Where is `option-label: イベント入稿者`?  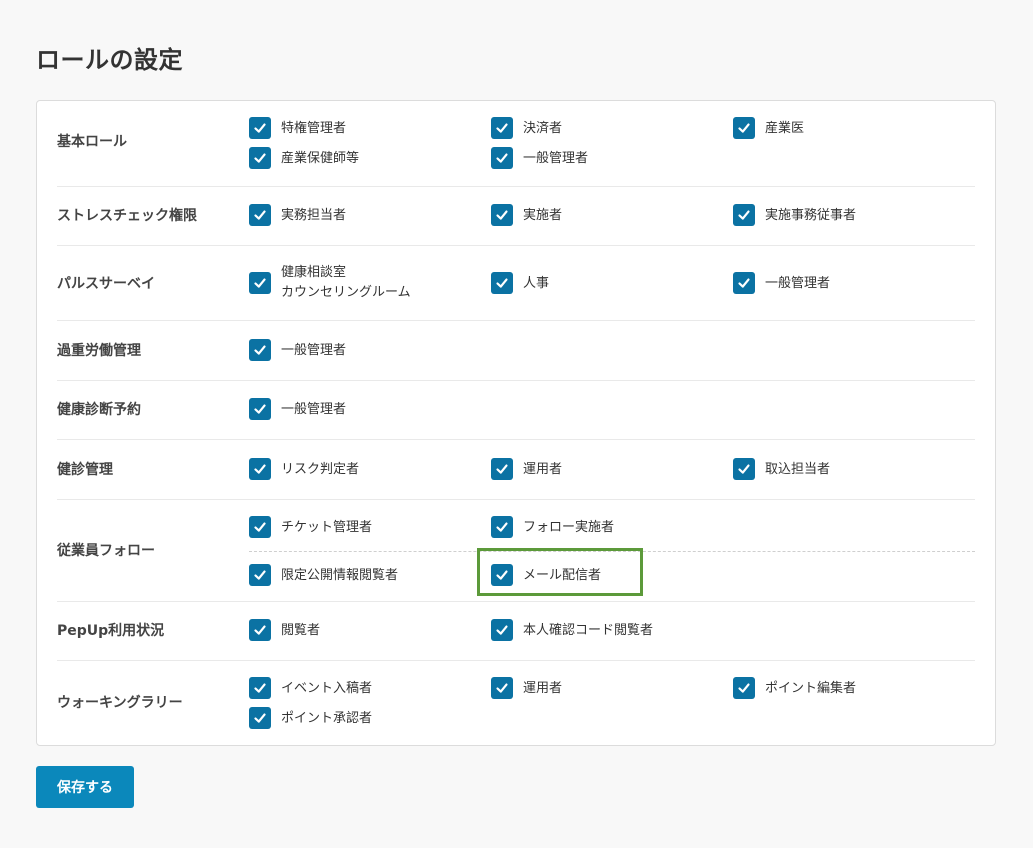
option-label: イベント入稿者 is located at coordinates (327, 688).